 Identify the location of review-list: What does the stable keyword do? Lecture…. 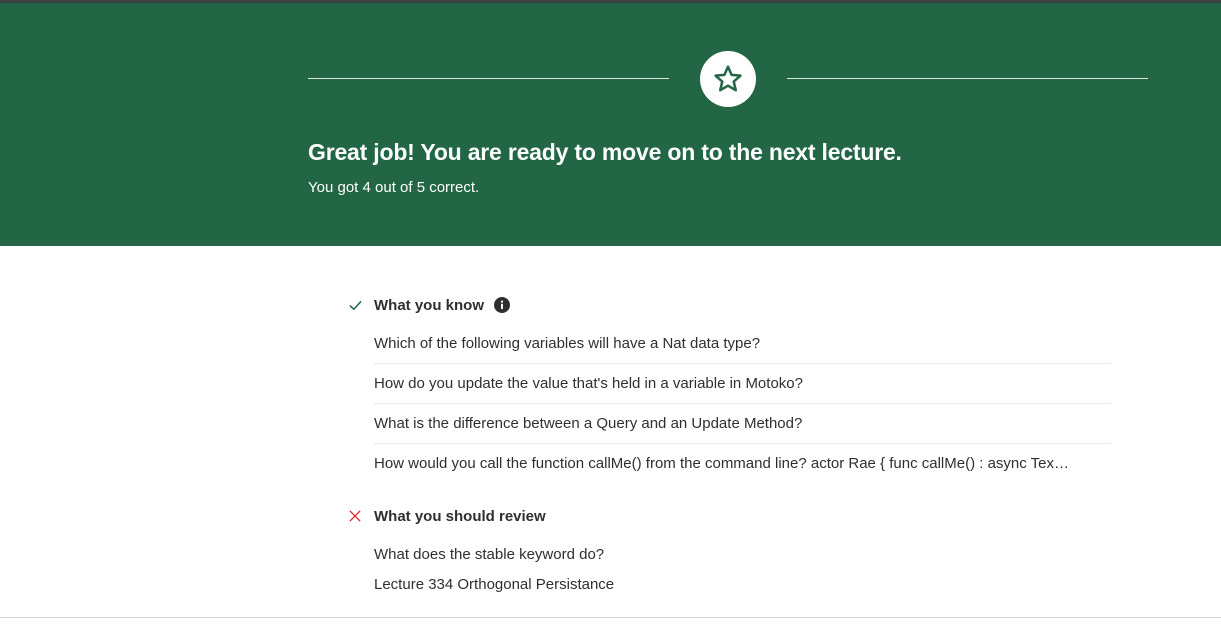
(742, 570).